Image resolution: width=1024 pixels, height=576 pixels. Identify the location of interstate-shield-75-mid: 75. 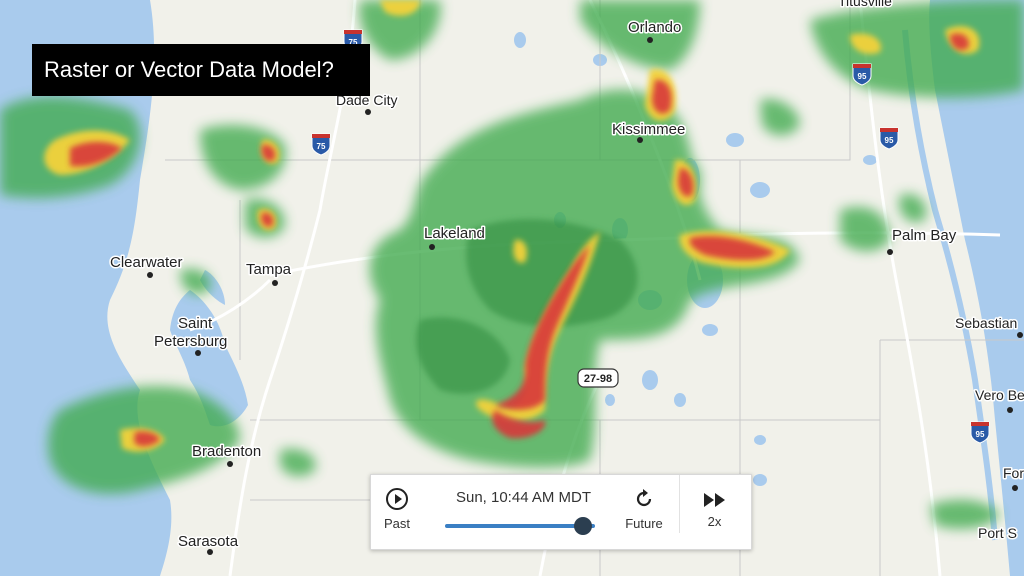
(321, 144).